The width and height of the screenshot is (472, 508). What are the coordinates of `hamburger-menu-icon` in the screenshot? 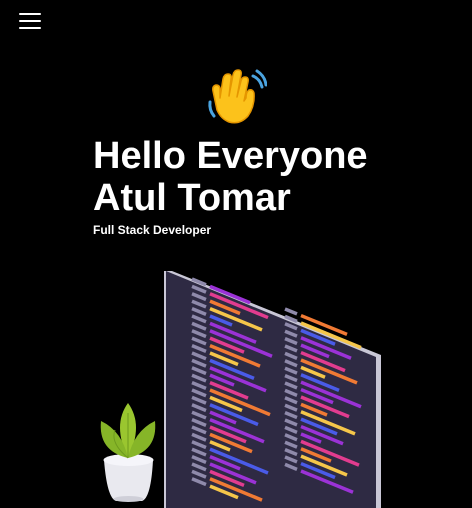 It's located at (30, 22).